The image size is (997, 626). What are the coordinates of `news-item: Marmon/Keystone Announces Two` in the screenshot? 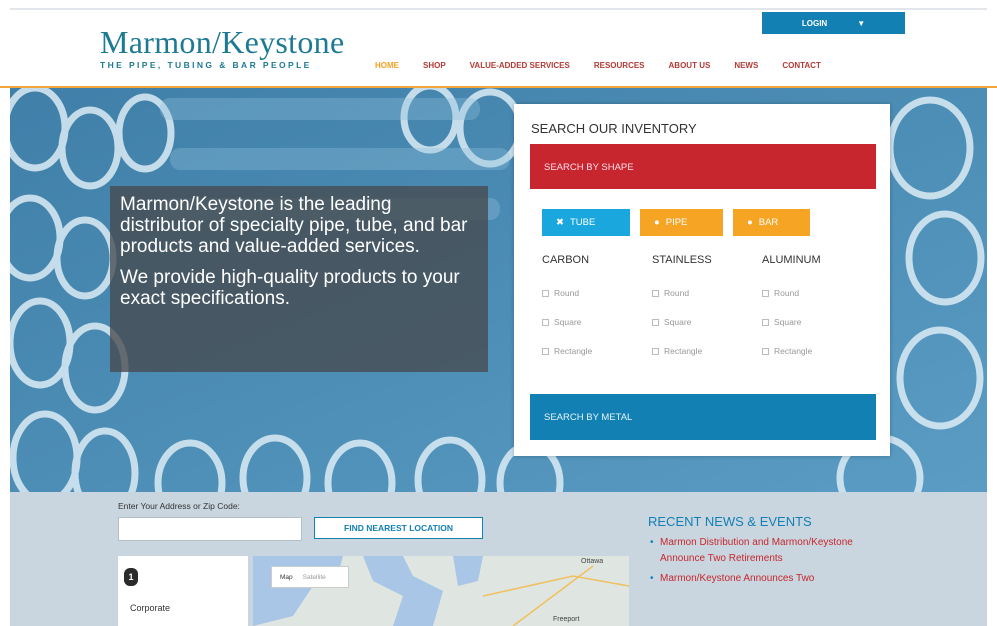 It's located at (773, 579).